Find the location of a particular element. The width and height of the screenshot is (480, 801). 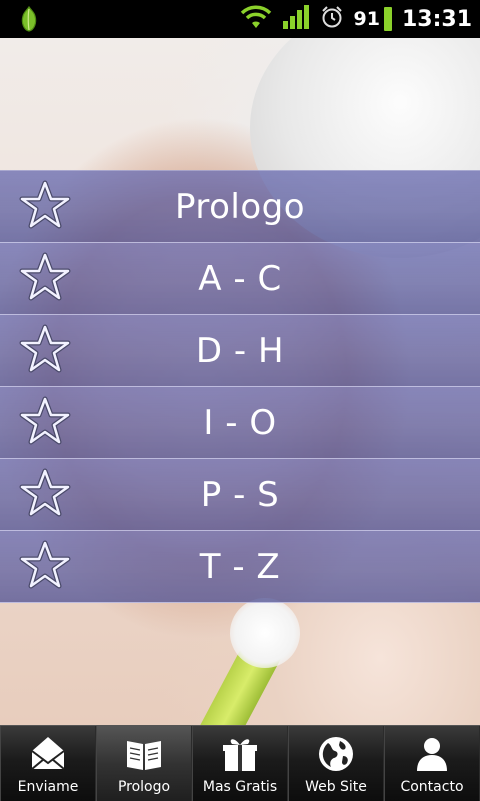

menu-item-label: D - H is located at coordinates (240, 350).